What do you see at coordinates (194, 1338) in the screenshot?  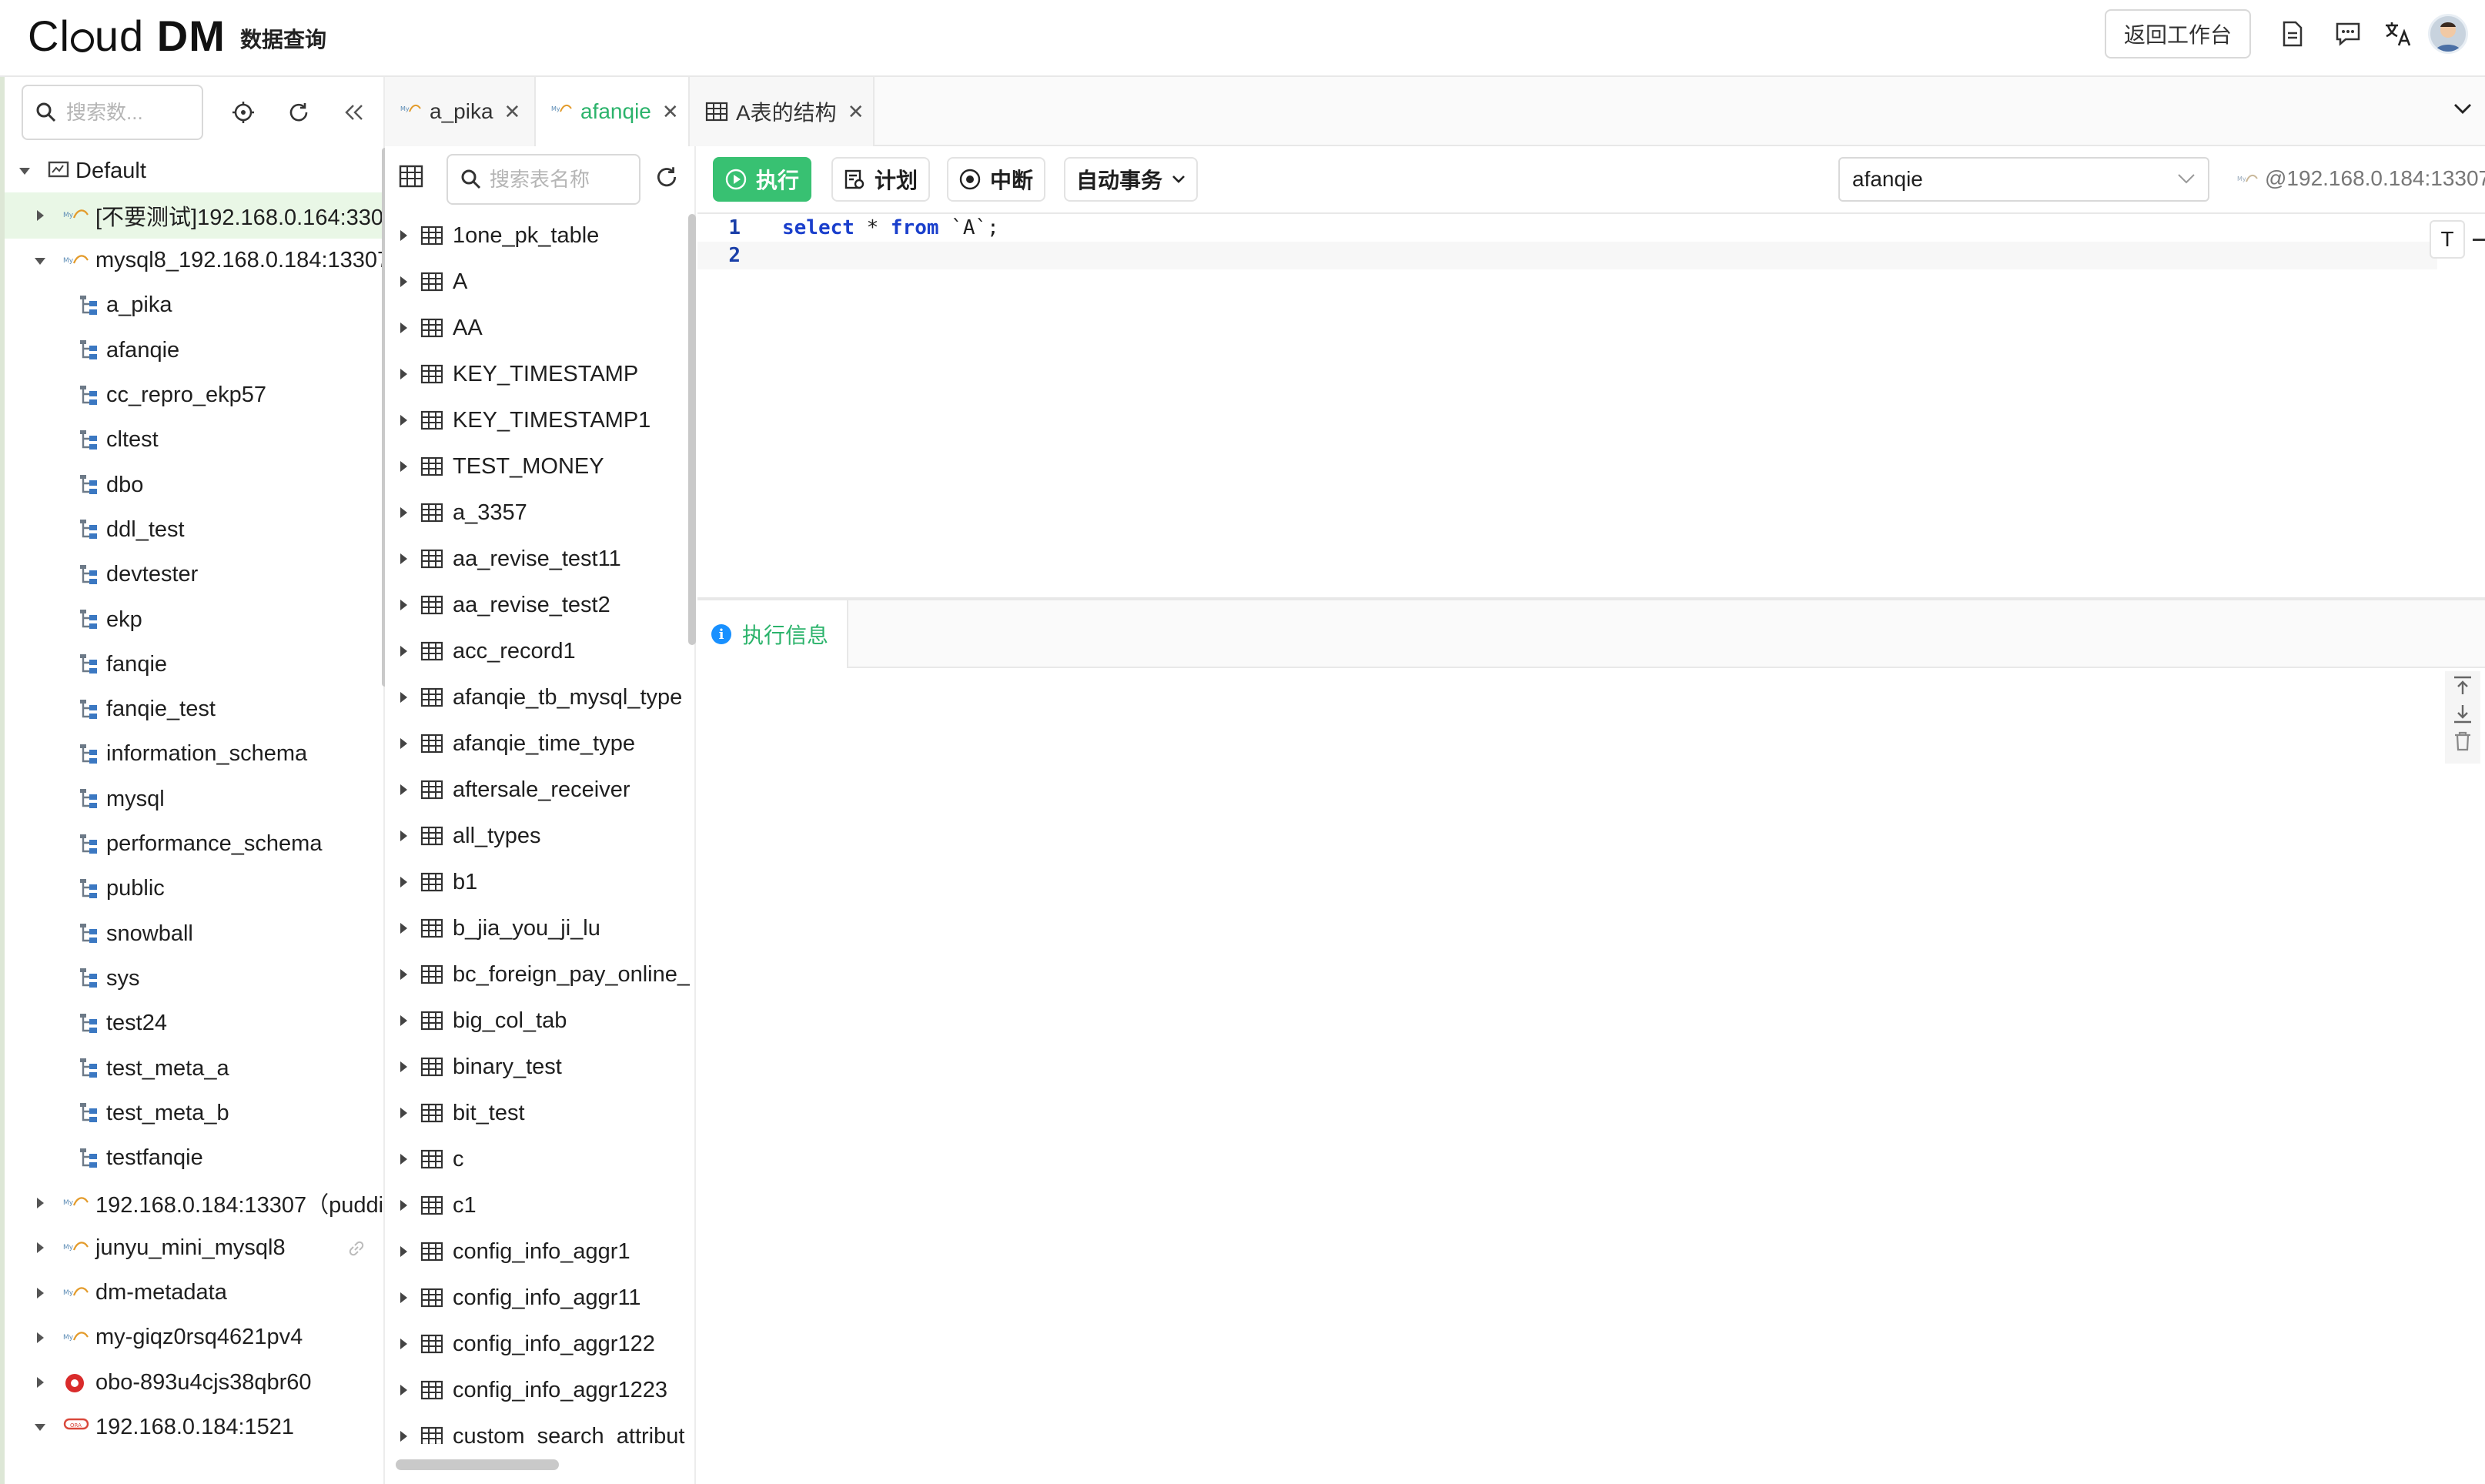 I see `connection-tree-item: My my-giqz0rsq4621pv4` at bounding box center [194, 1338].